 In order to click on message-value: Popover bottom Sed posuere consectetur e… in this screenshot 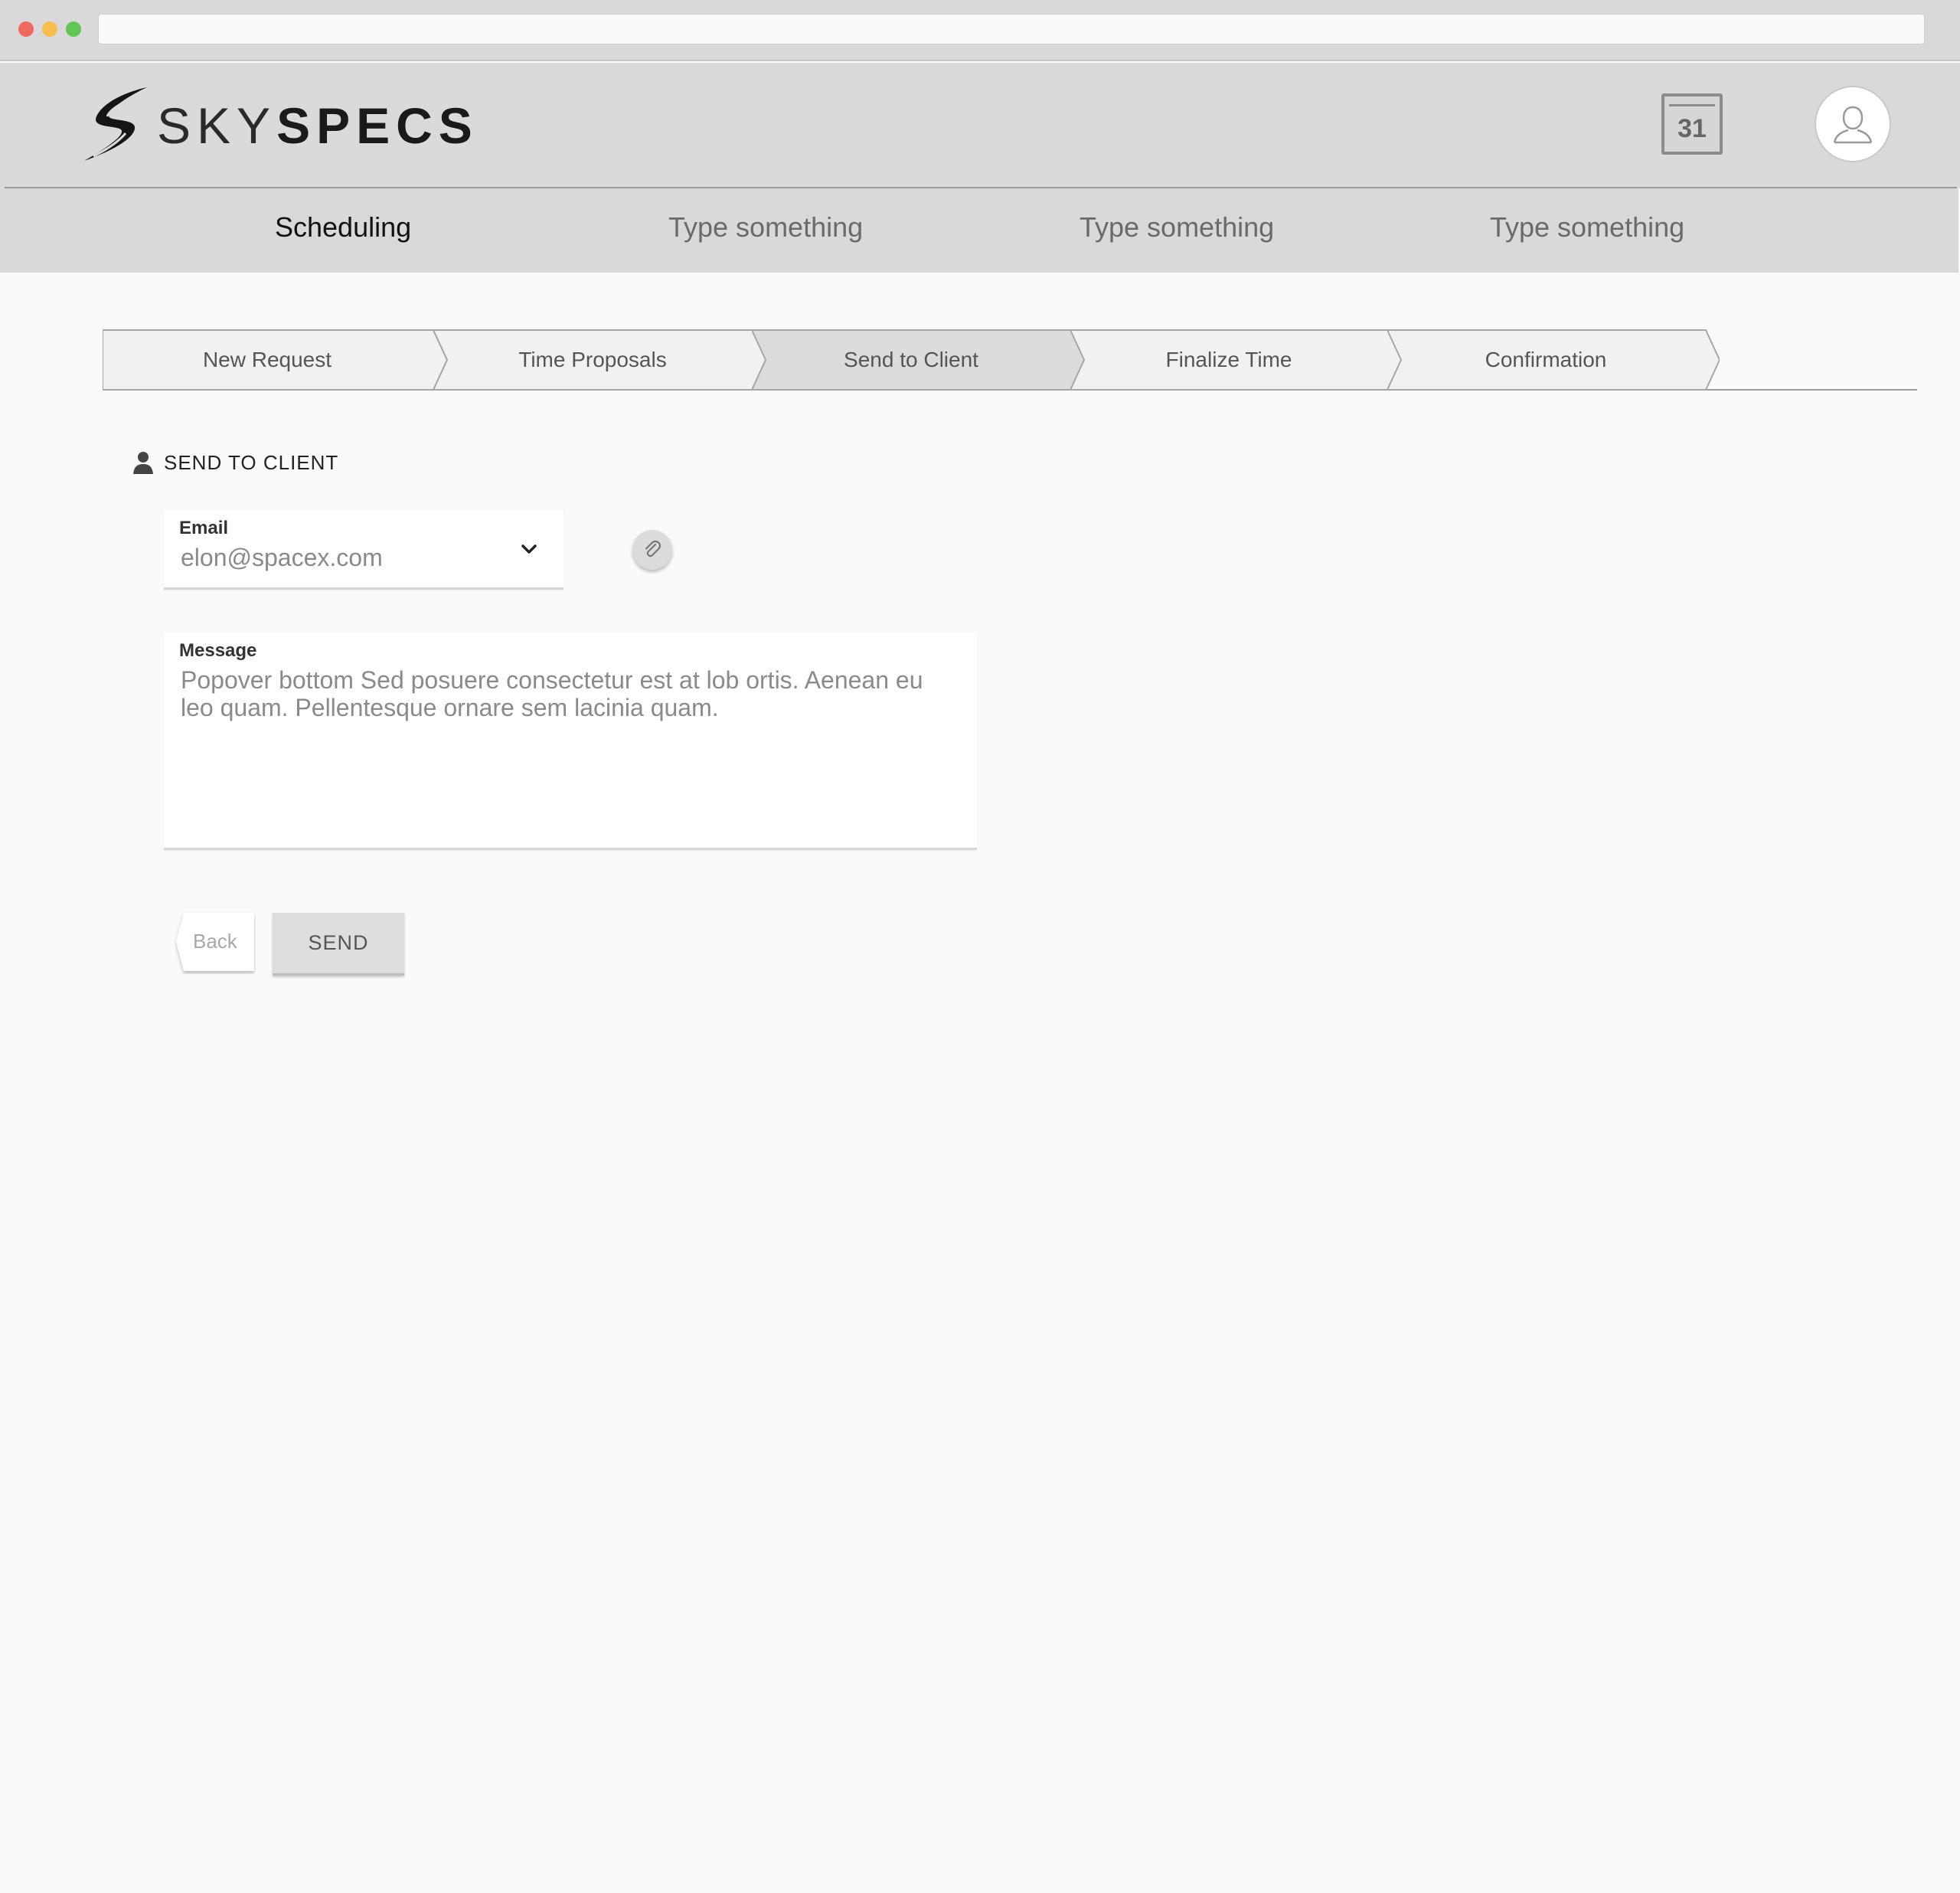, I will do `click(552, 693)`.